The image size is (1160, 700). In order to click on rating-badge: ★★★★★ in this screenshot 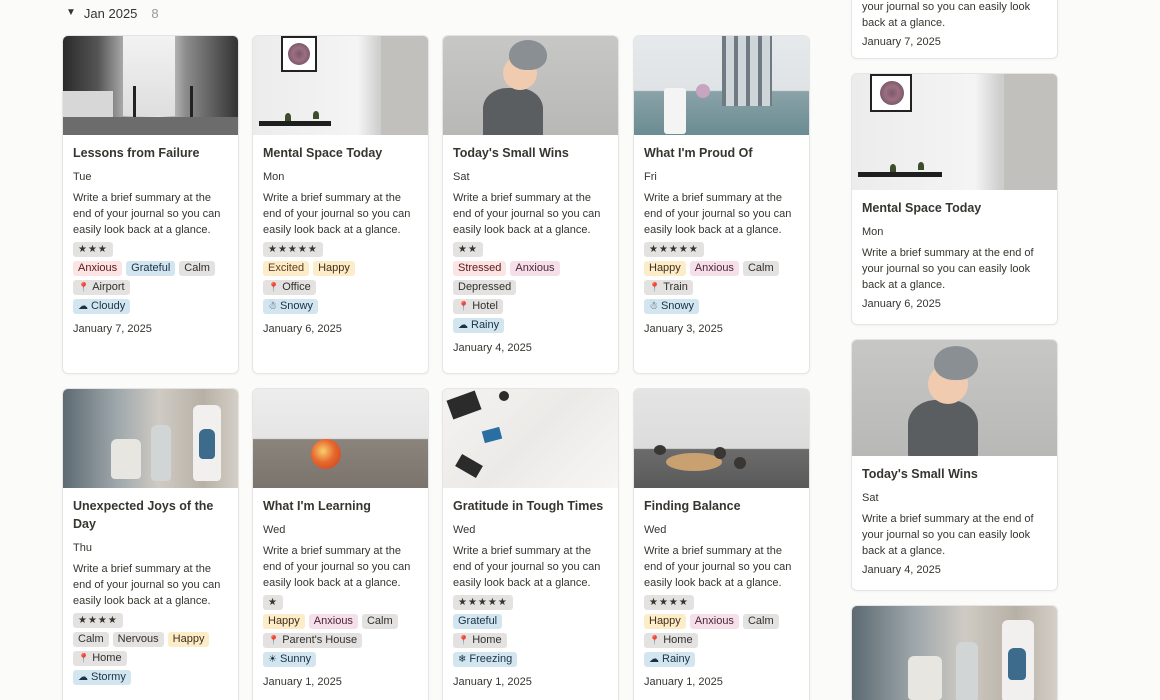, I will do `click(674, 249)`.